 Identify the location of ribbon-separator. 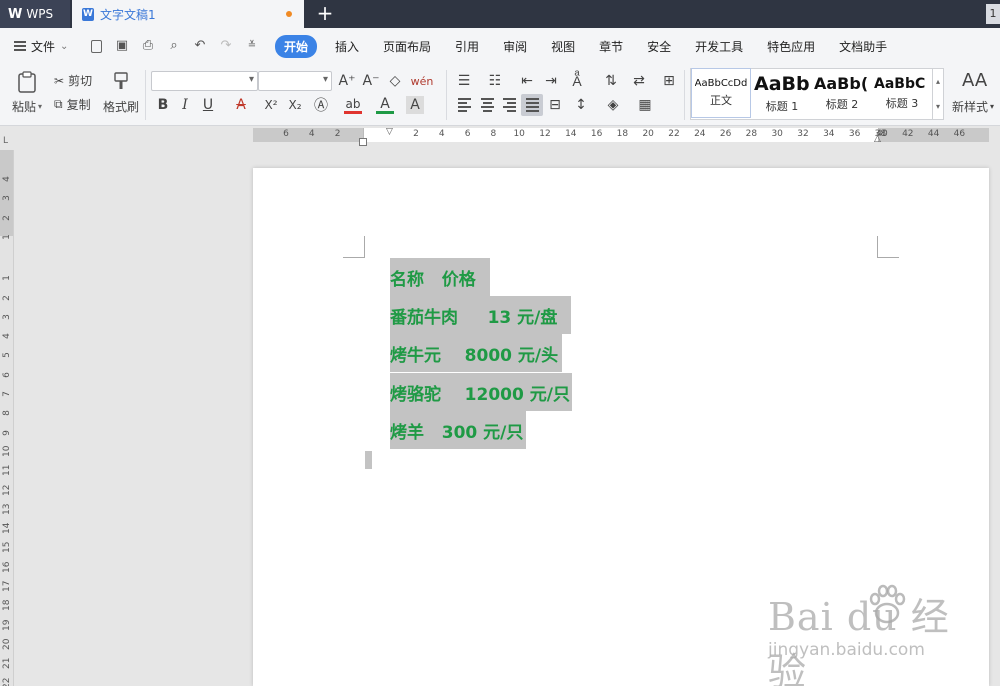
(446, 95).